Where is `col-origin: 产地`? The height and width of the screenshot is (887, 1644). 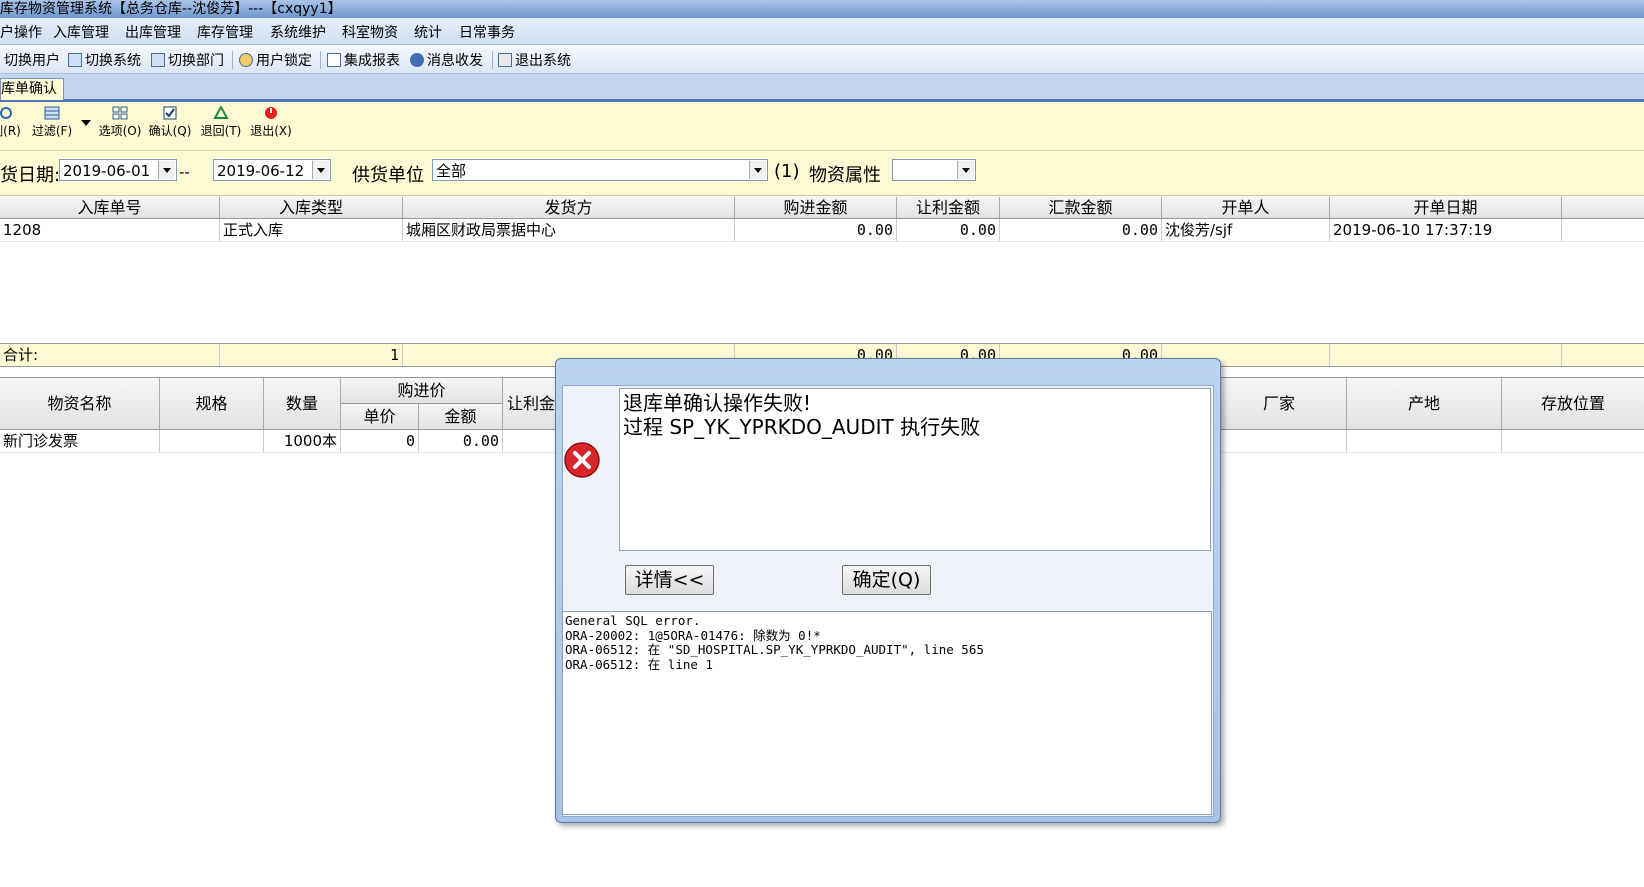 col-origin: 产地 is located at coordinates (1424, 404).